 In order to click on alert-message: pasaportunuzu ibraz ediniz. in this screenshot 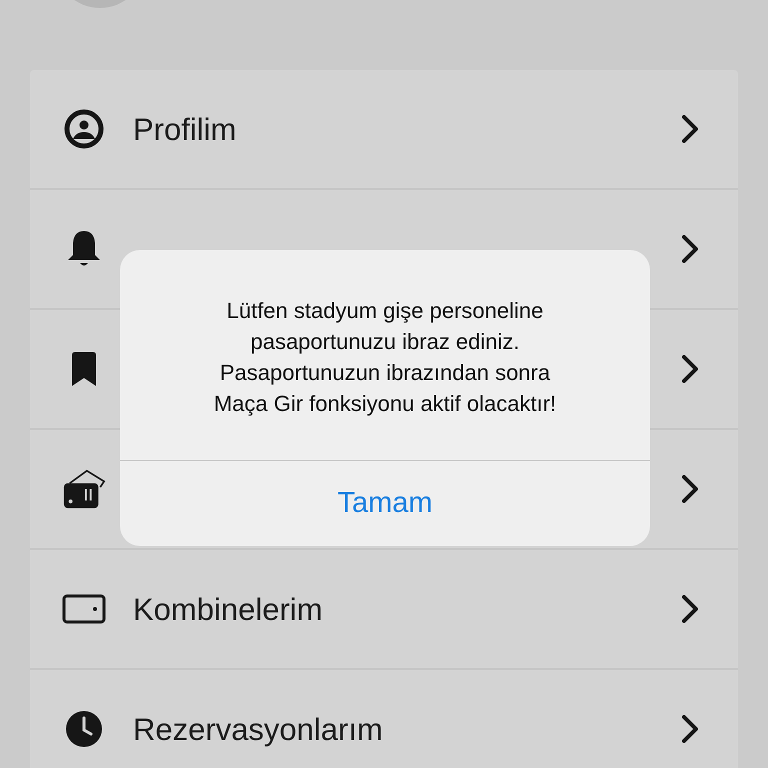, I will do `click(385, 342)`.